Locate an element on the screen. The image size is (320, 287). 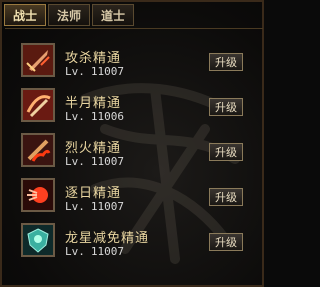
skill-row: 烈火精通 Lv. 11007 升级 is located at coordinates (136, 155).